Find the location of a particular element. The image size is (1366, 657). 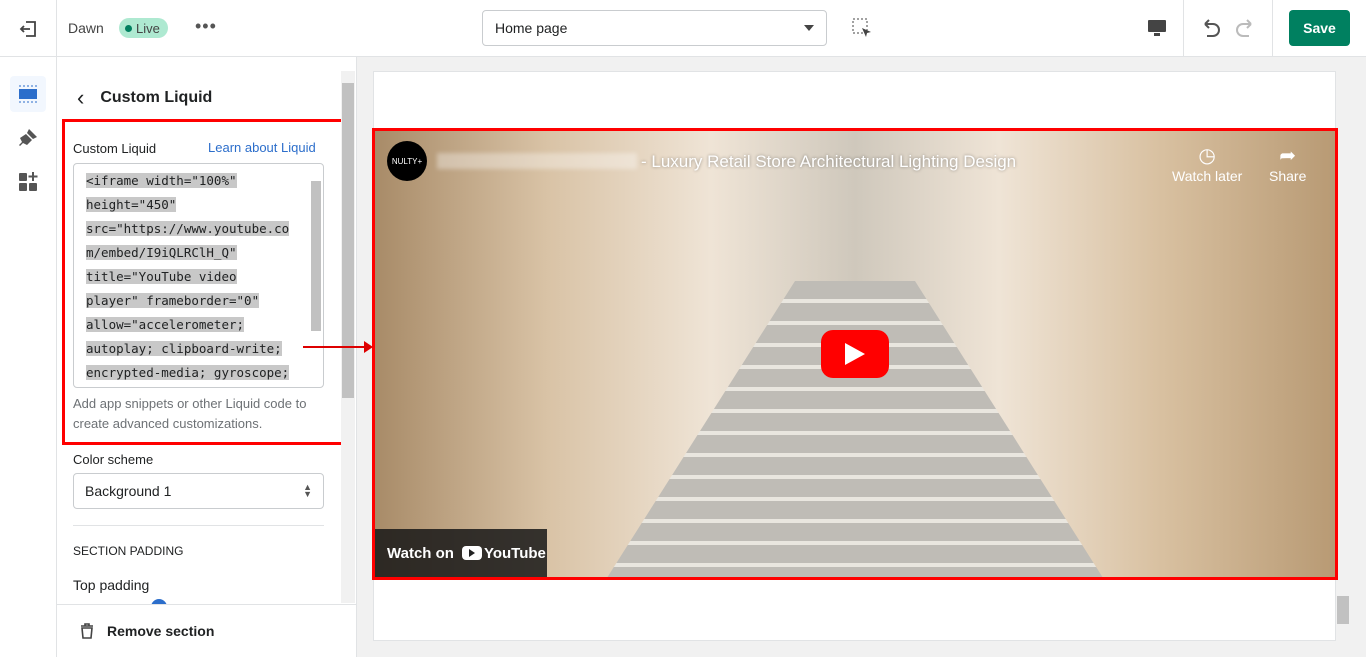

page-select: Home page is located at coordinates (654, 28).